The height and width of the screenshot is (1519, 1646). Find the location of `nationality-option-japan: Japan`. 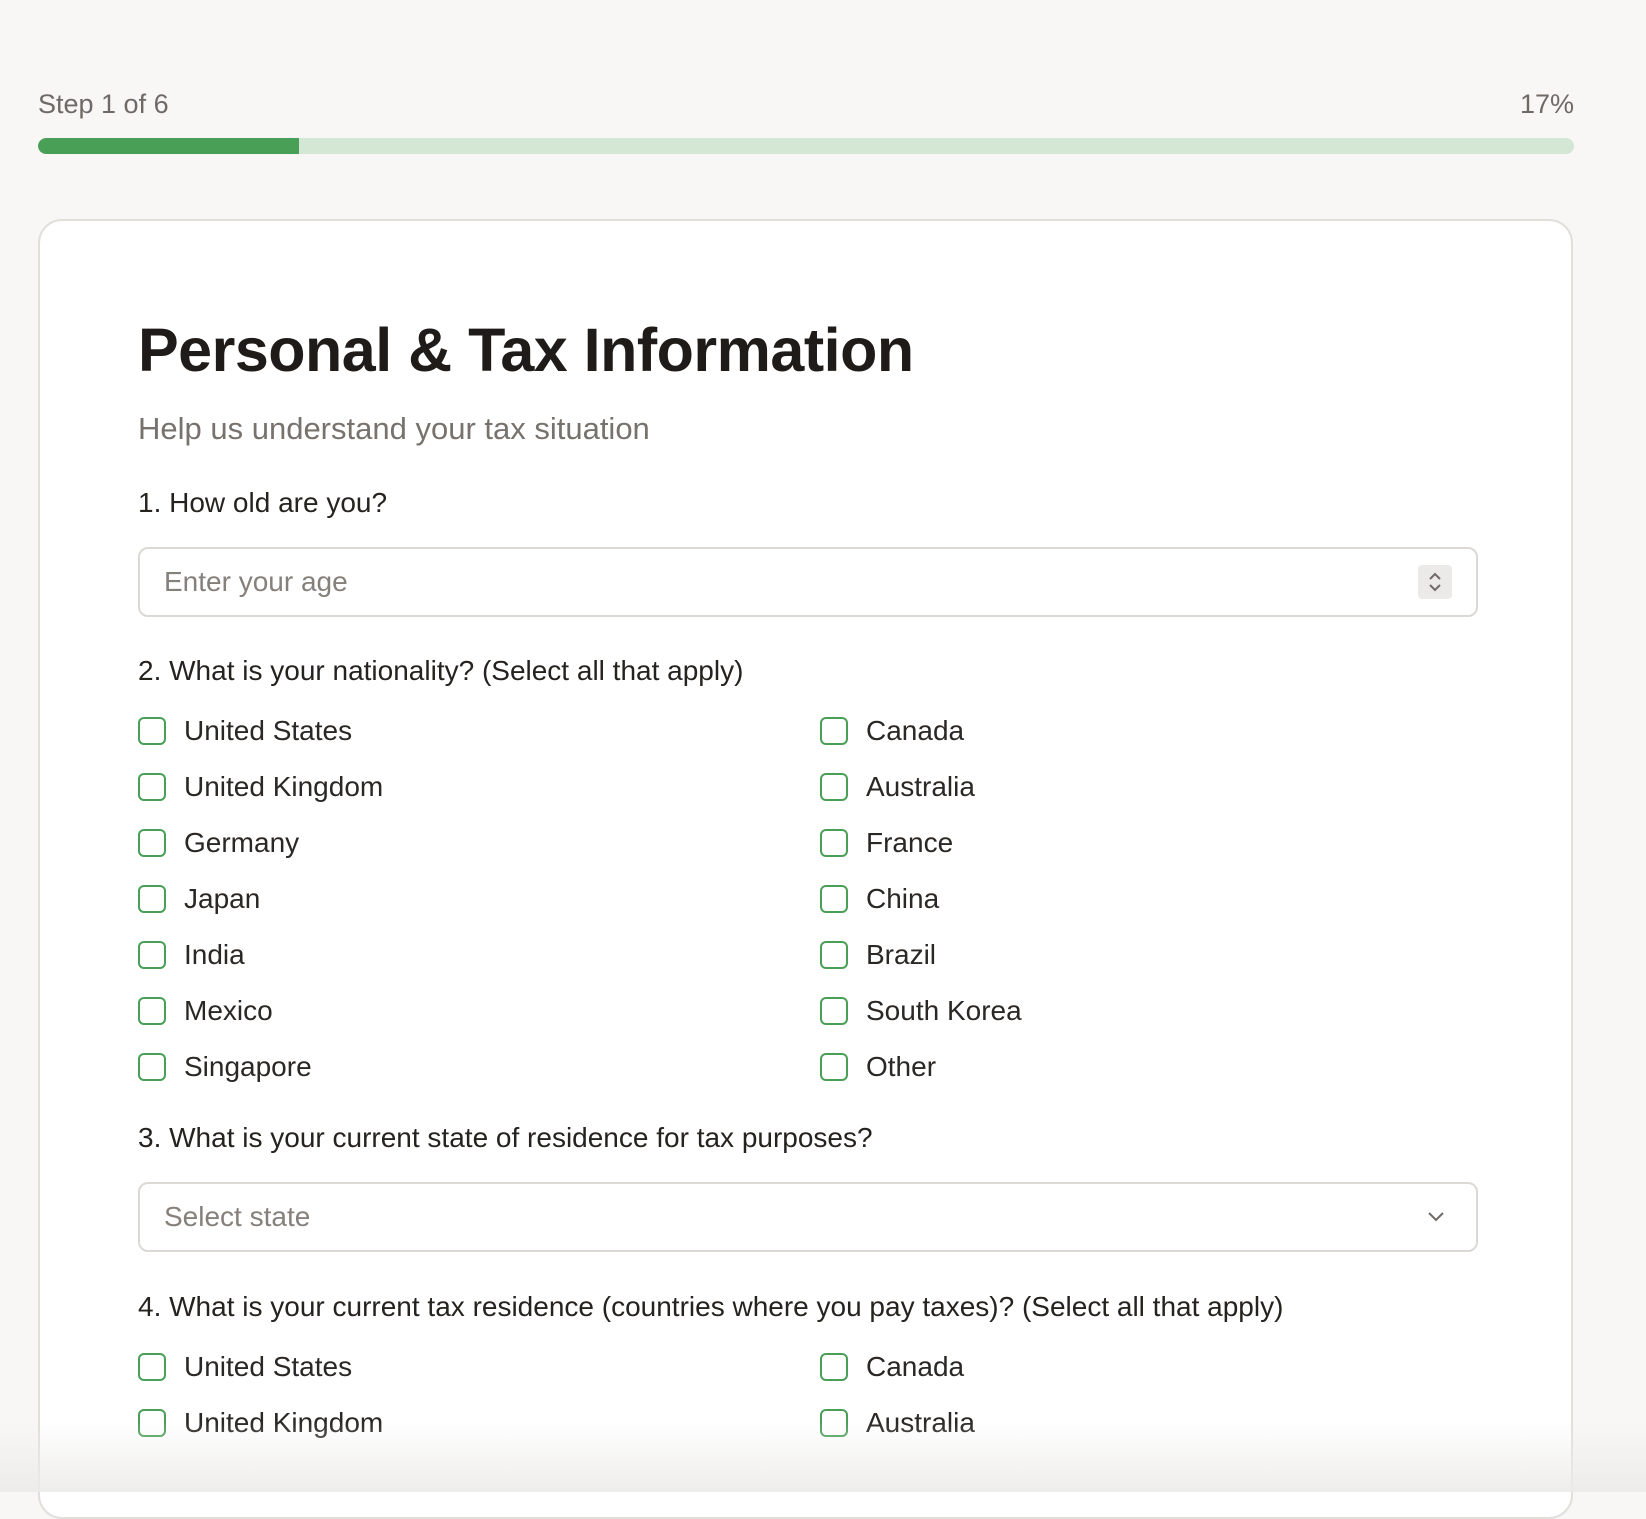

nationality-option-japan: Japan is located at coordinates (199, 899).